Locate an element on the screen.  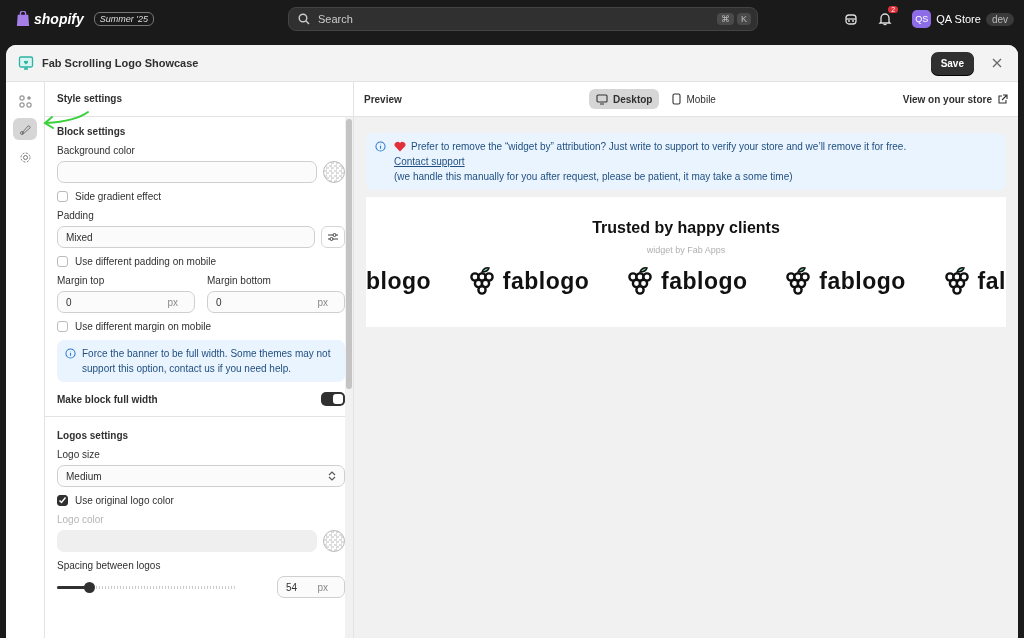
panel-title: Style settings is located at coordinates (199, 99).